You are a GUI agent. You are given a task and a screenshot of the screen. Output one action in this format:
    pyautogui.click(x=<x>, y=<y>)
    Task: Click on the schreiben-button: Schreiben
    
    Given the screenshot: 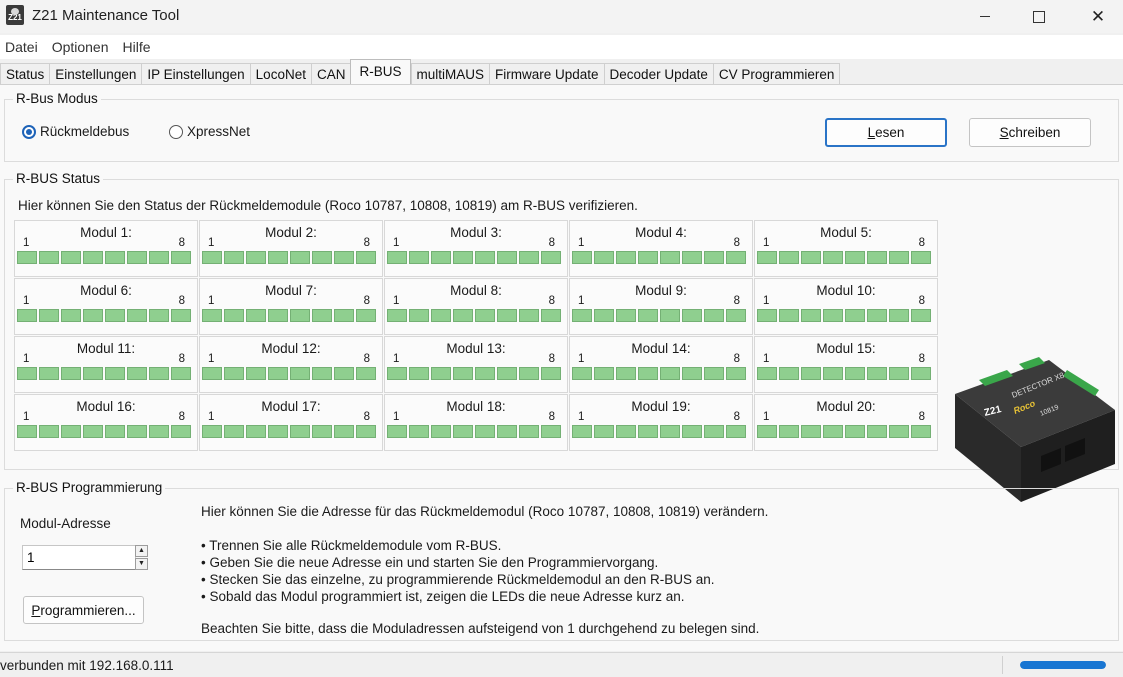 What is the action you would take?
    pyautogui.click(x=1030, y=132)
    